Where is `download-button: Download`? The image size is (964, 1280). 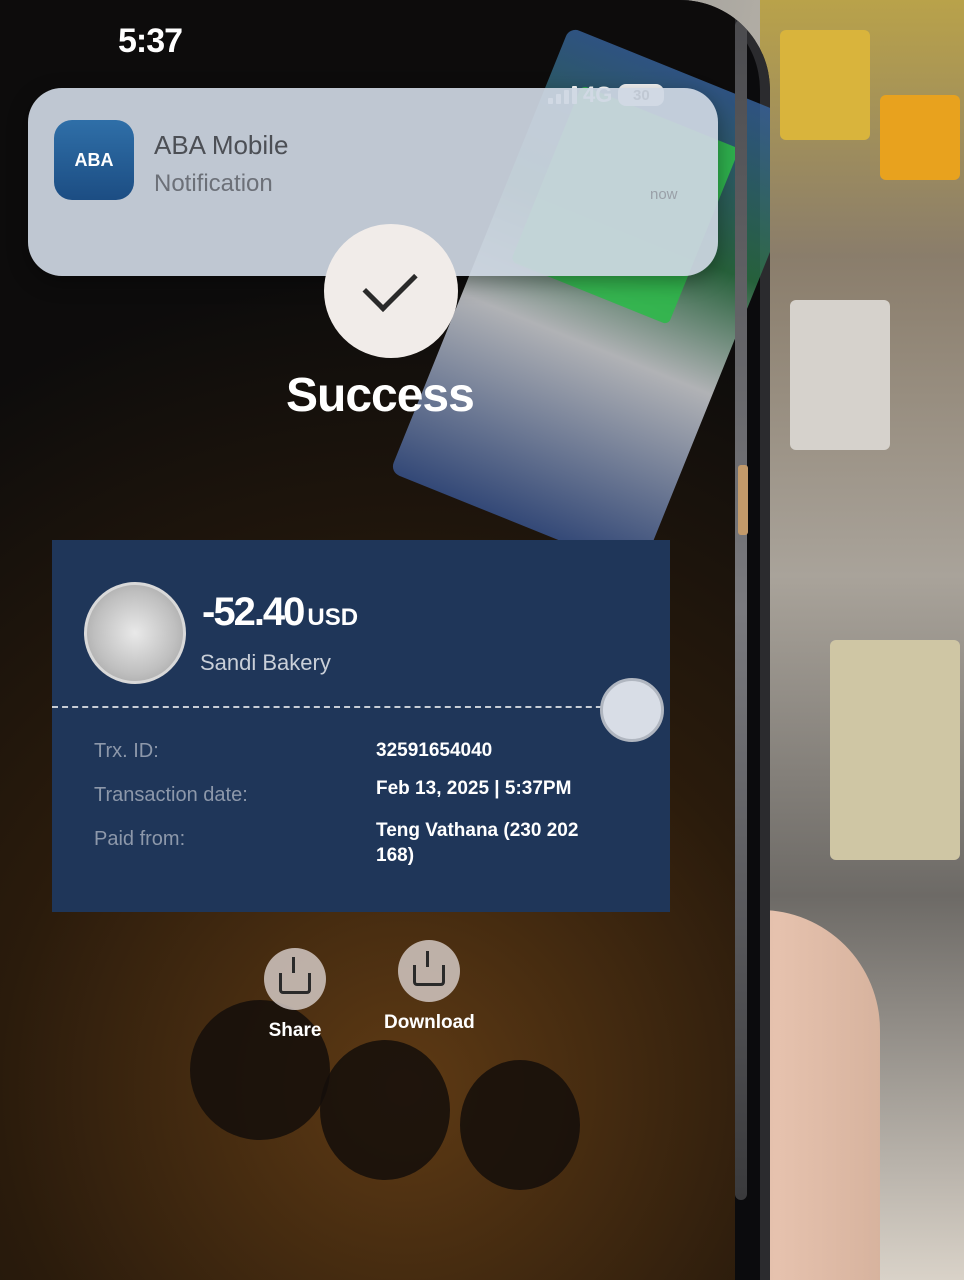 download-button: Download is located at coordinates (429, 987).